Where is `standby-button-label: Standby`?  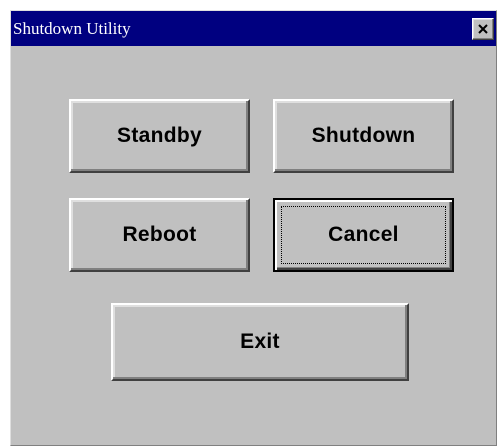
standby-button-label: Standby is located at coordinates (159, 135).